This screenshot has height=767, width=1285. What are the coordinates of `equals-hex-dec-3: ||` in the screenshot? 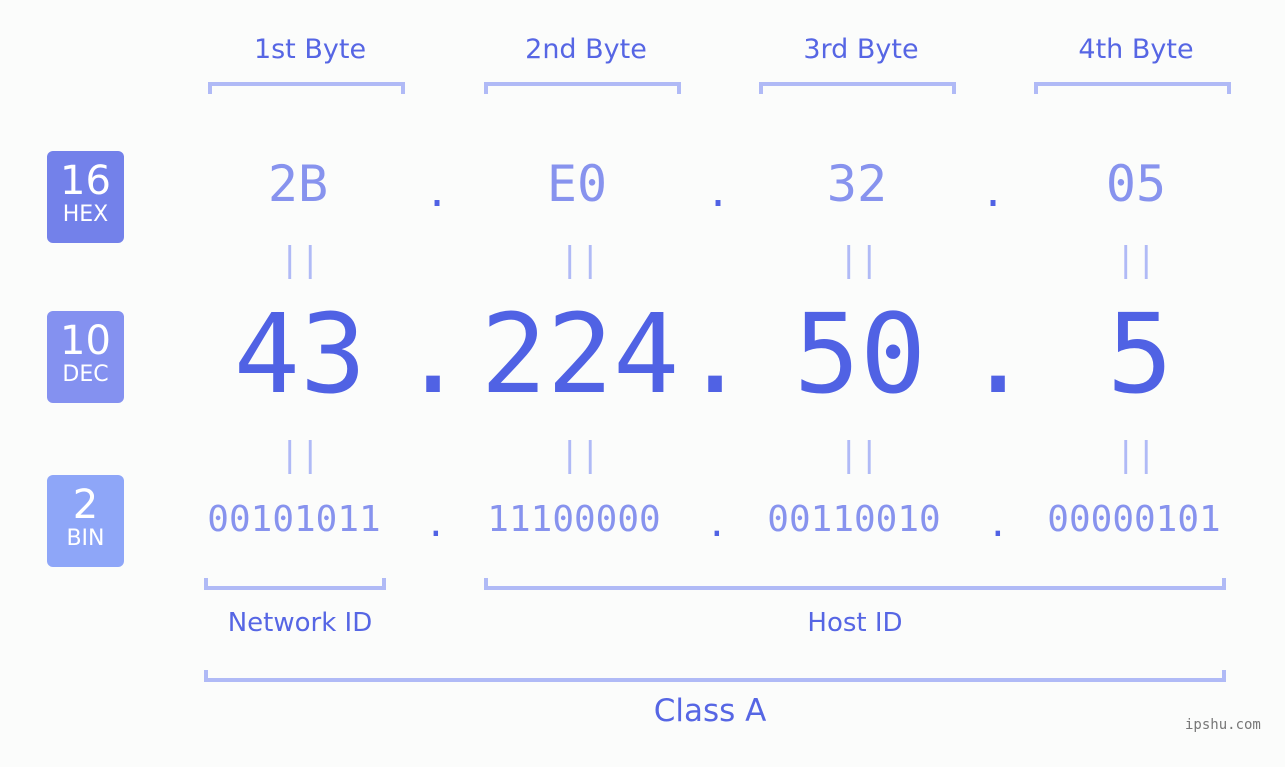 It's located at (859, 260).